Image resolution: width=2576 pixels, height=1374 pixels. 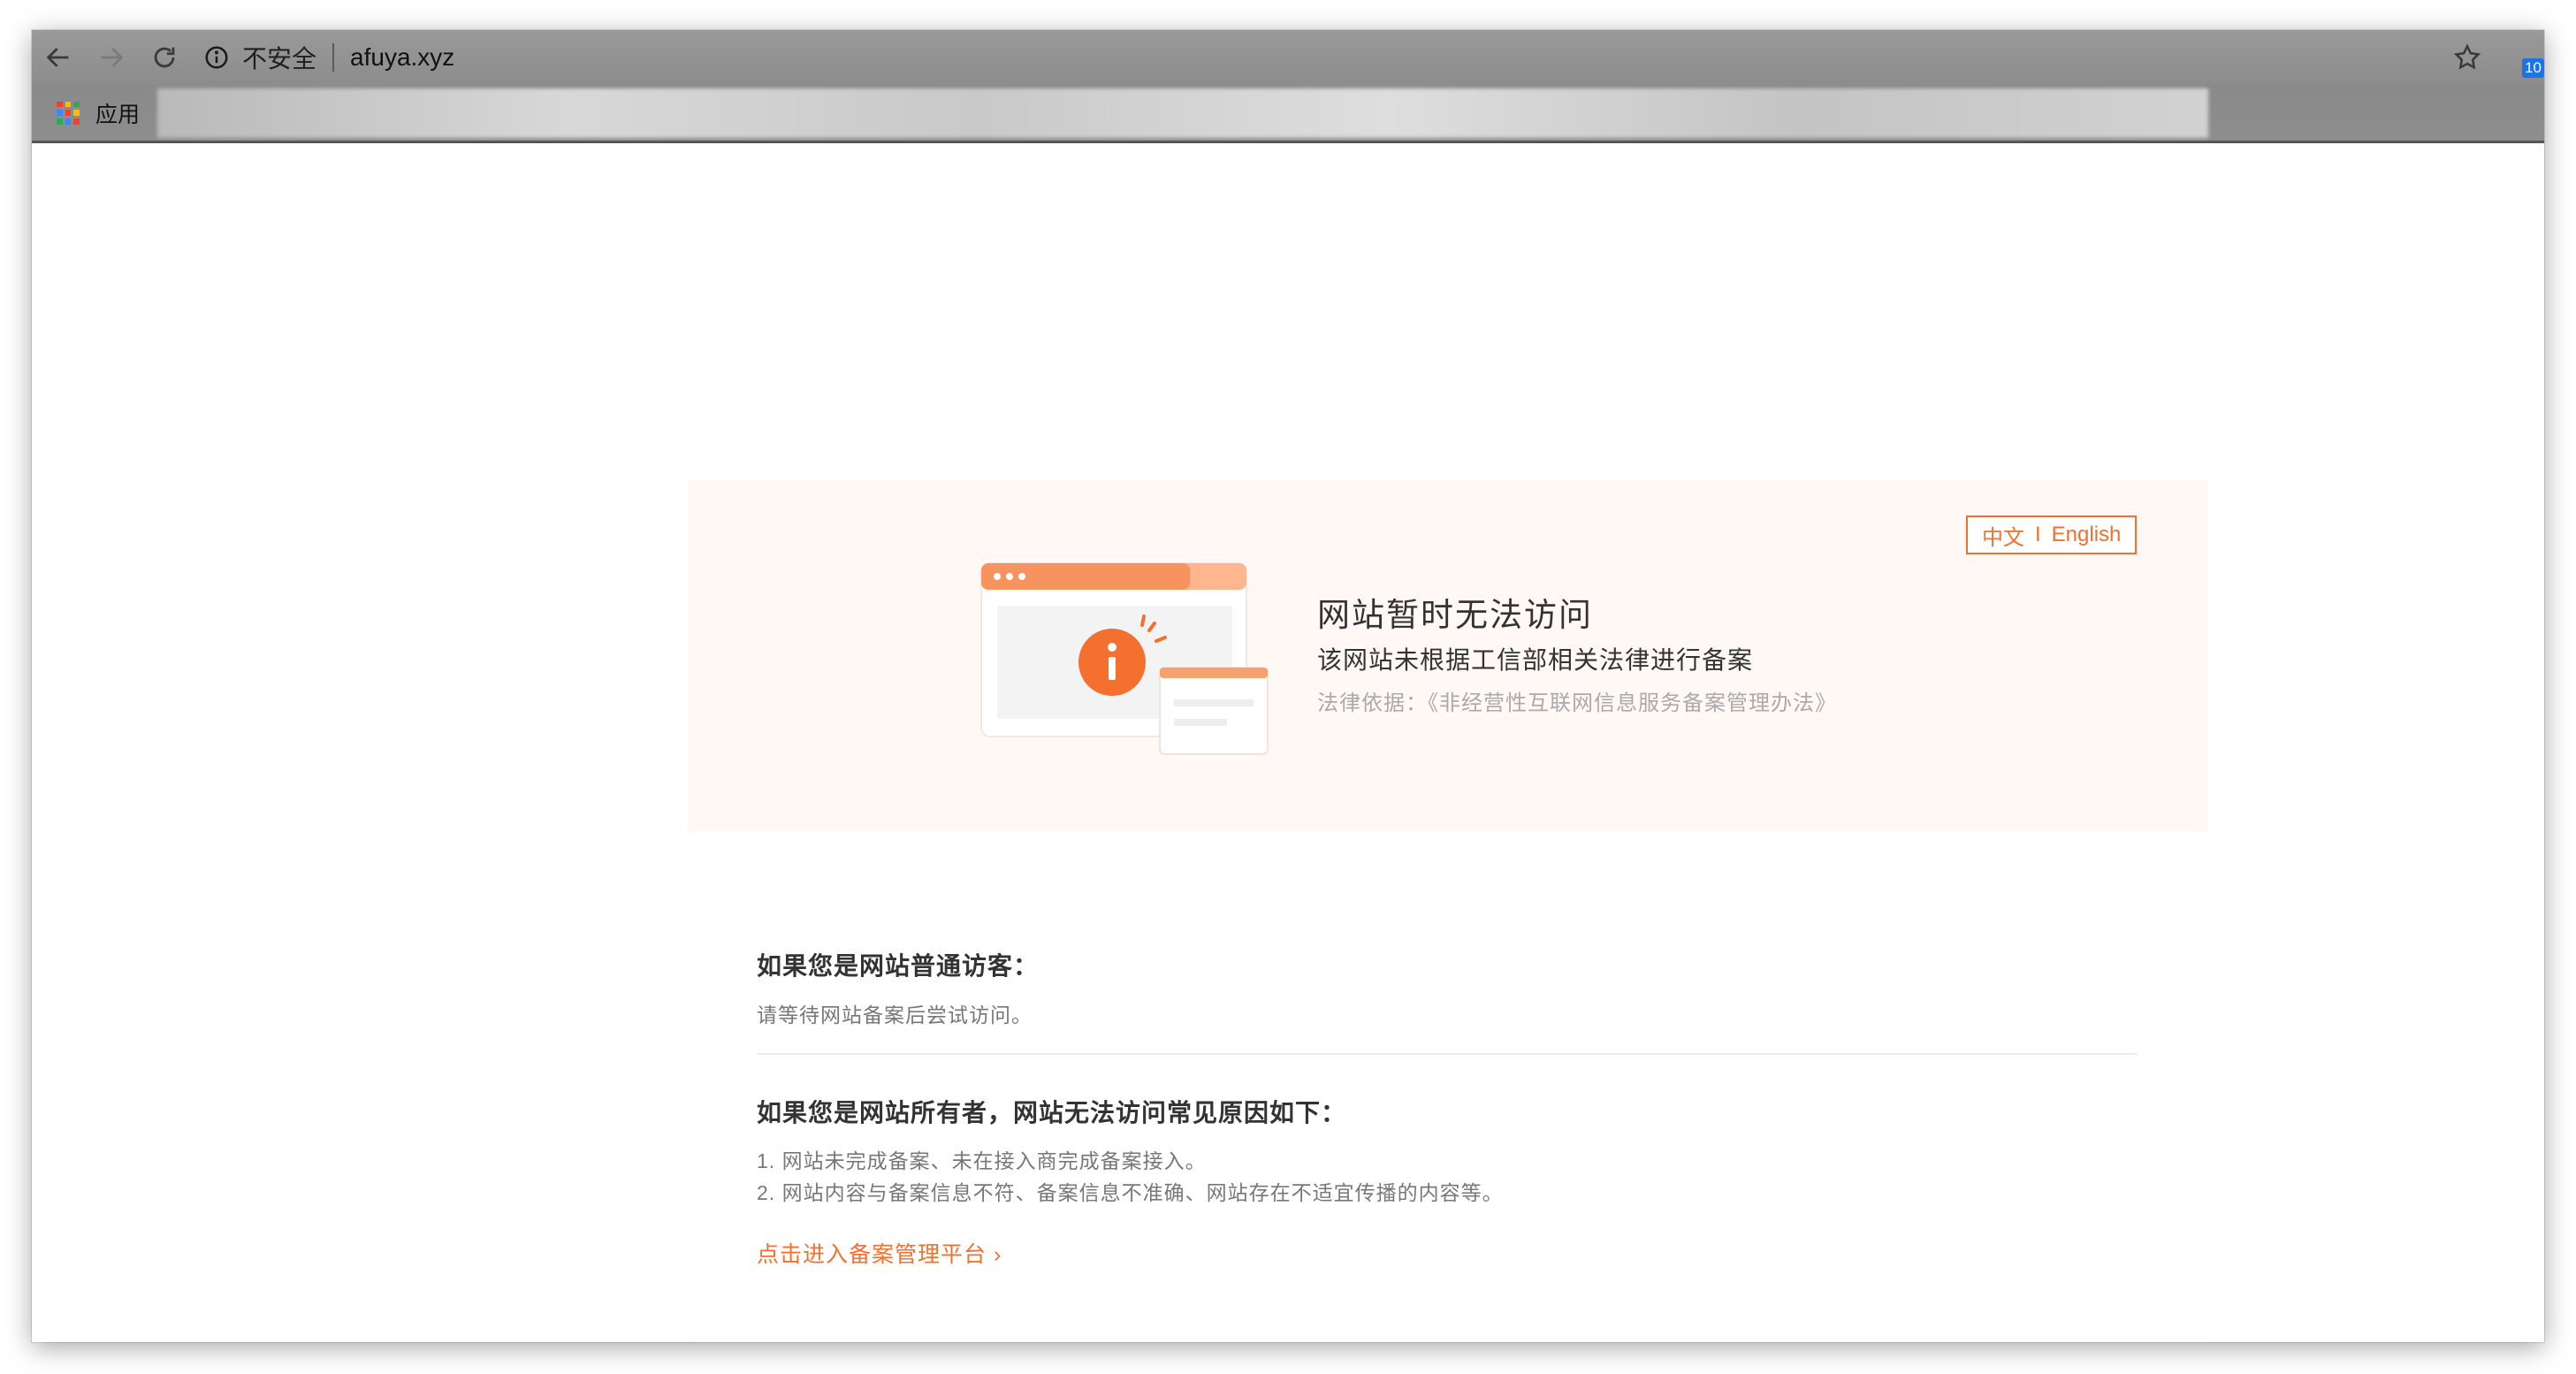 What do you see at coordinates (2003, 536) in the screenshot?
I see `lang-zh-option: 中文` at bounding box center [2003, 536].